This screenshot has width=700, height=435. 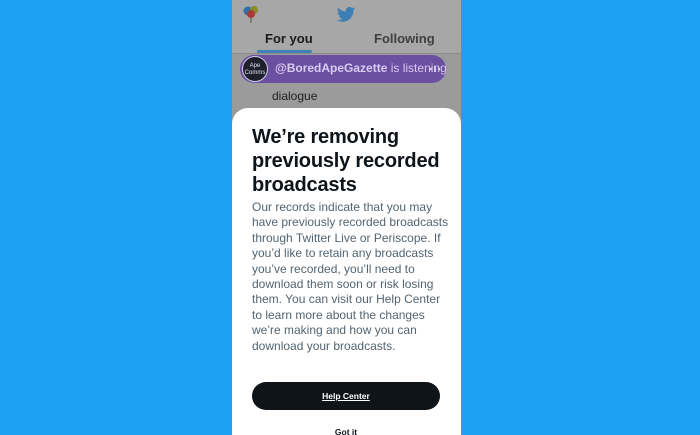 I want to click on spaces-live-bar: Ape Comms @BoredApeGazette is listening, so click(x=343, y=69).